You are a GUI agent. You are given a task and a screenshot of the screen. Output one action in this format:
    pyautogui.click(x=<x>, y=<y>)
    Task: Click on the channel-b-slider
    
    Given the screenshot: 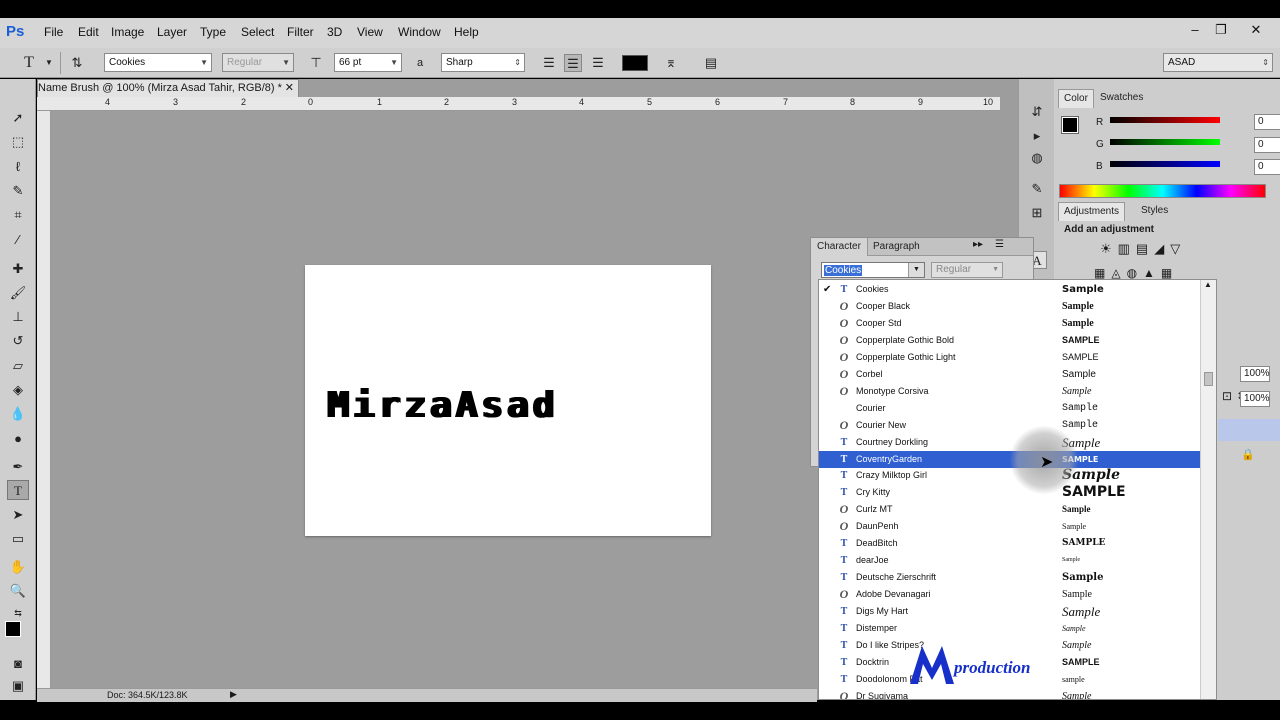 What is the action you would take?
    pyautogui.click(x=1165, y=164)
    